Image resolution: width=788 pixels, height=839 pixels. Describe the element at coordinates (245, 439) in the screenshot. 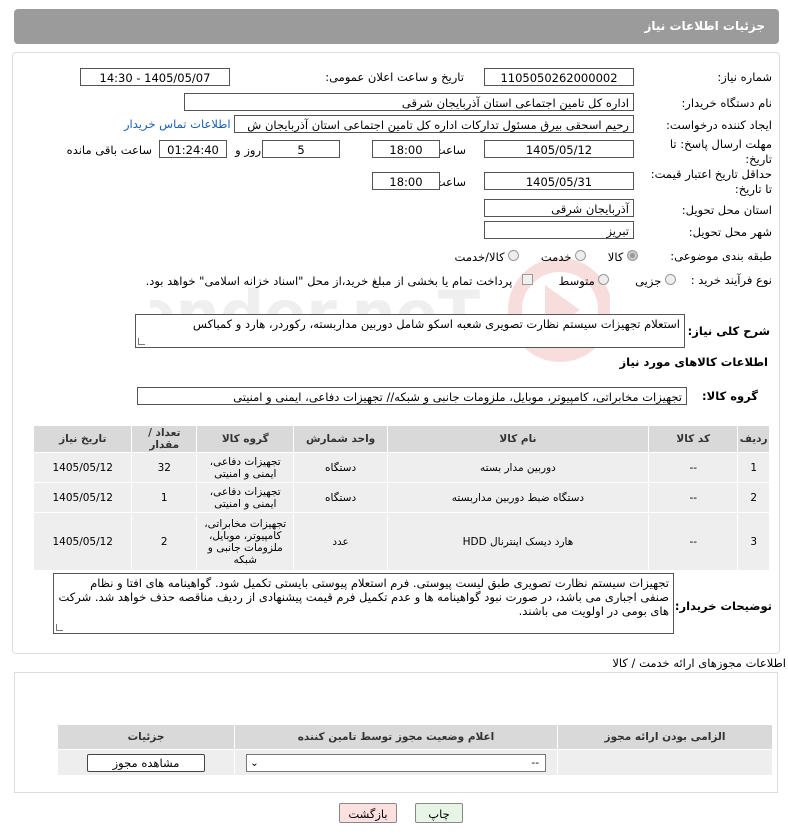

I see `col-group: گروه کالا` at that location.